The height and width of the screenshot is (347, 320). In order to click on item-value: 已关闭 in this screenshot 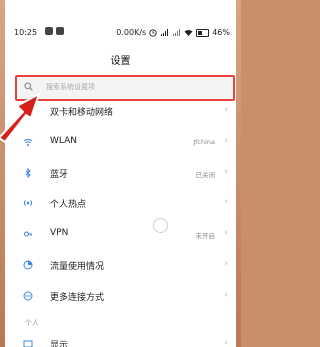, I will do `click(205, 175)`.